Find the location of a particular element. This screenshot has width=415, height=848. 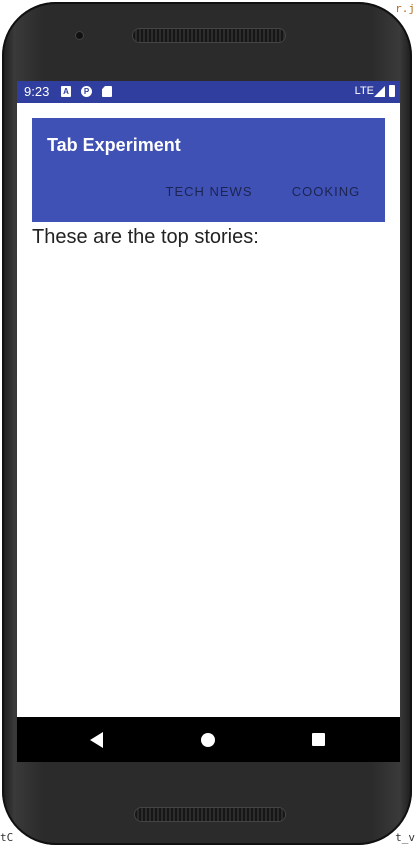

front-camera is located at coordinates (79, 35).